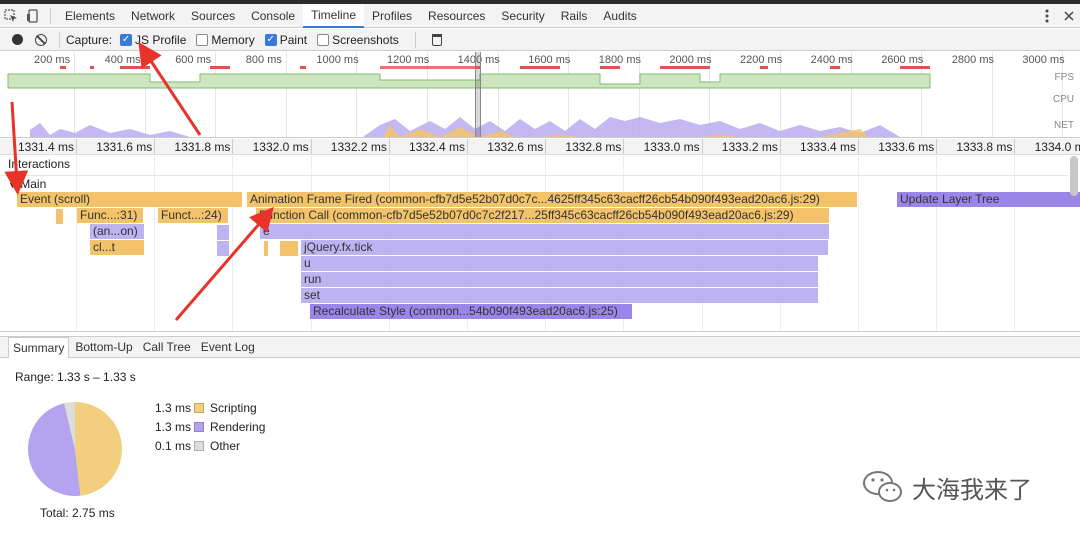 Image resolution: width=1080 pixels, height=535 pixels. Describe the element at coordinates (1047, 16) in the screenshot. I see `more-options-icon` at that location.